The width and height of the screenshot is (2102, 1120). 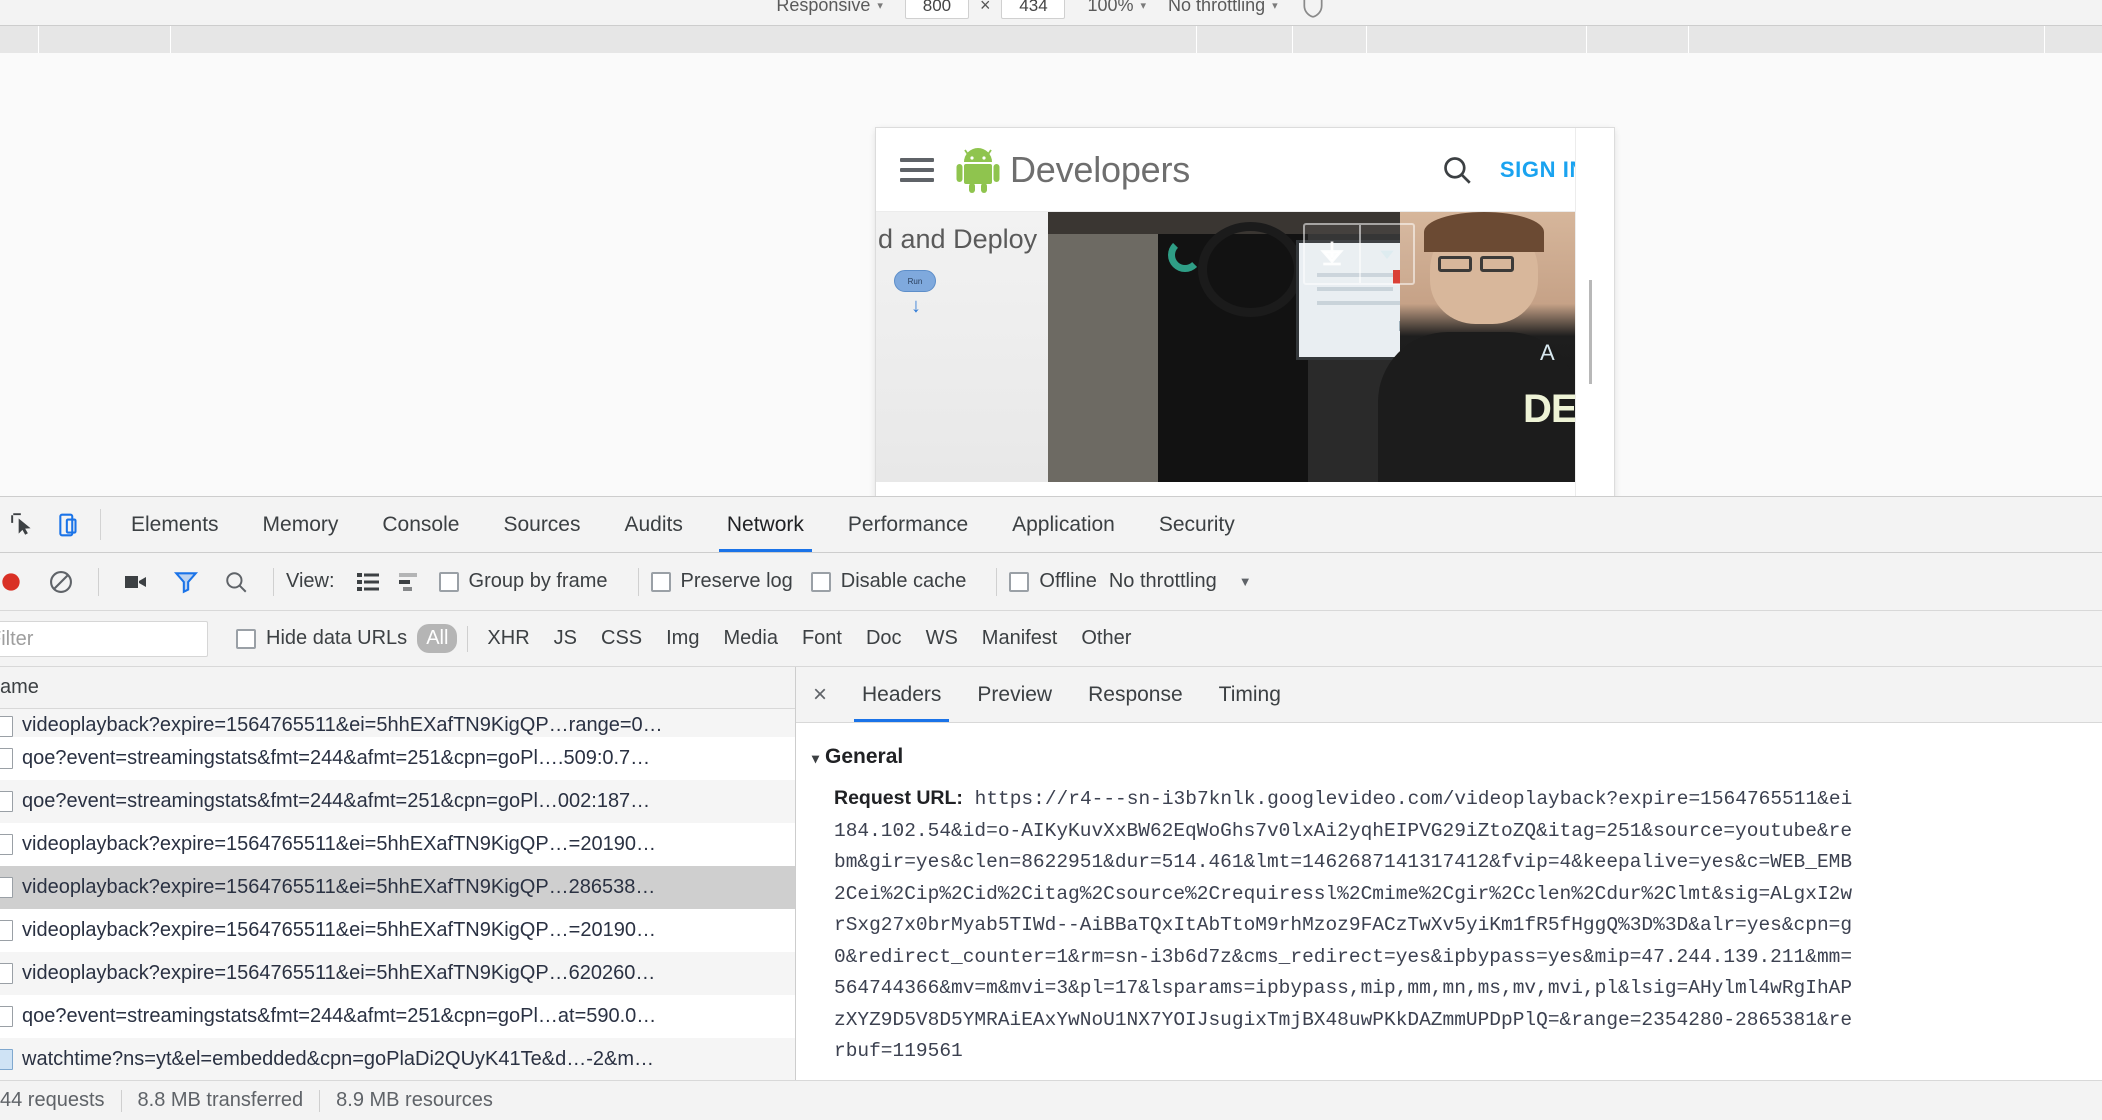 What do you see at coordinates (19, 687) in the screenshot?
I see `column-header-name: ame` at bounding box center [19, 687].